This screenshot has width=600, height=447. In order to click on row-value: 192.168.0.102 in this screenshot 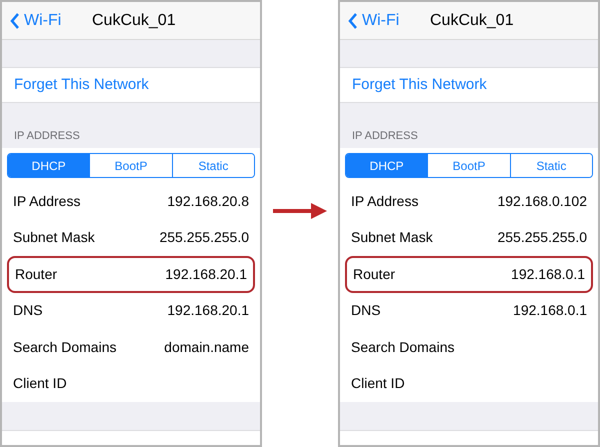, I will do `click(542, 201)`.